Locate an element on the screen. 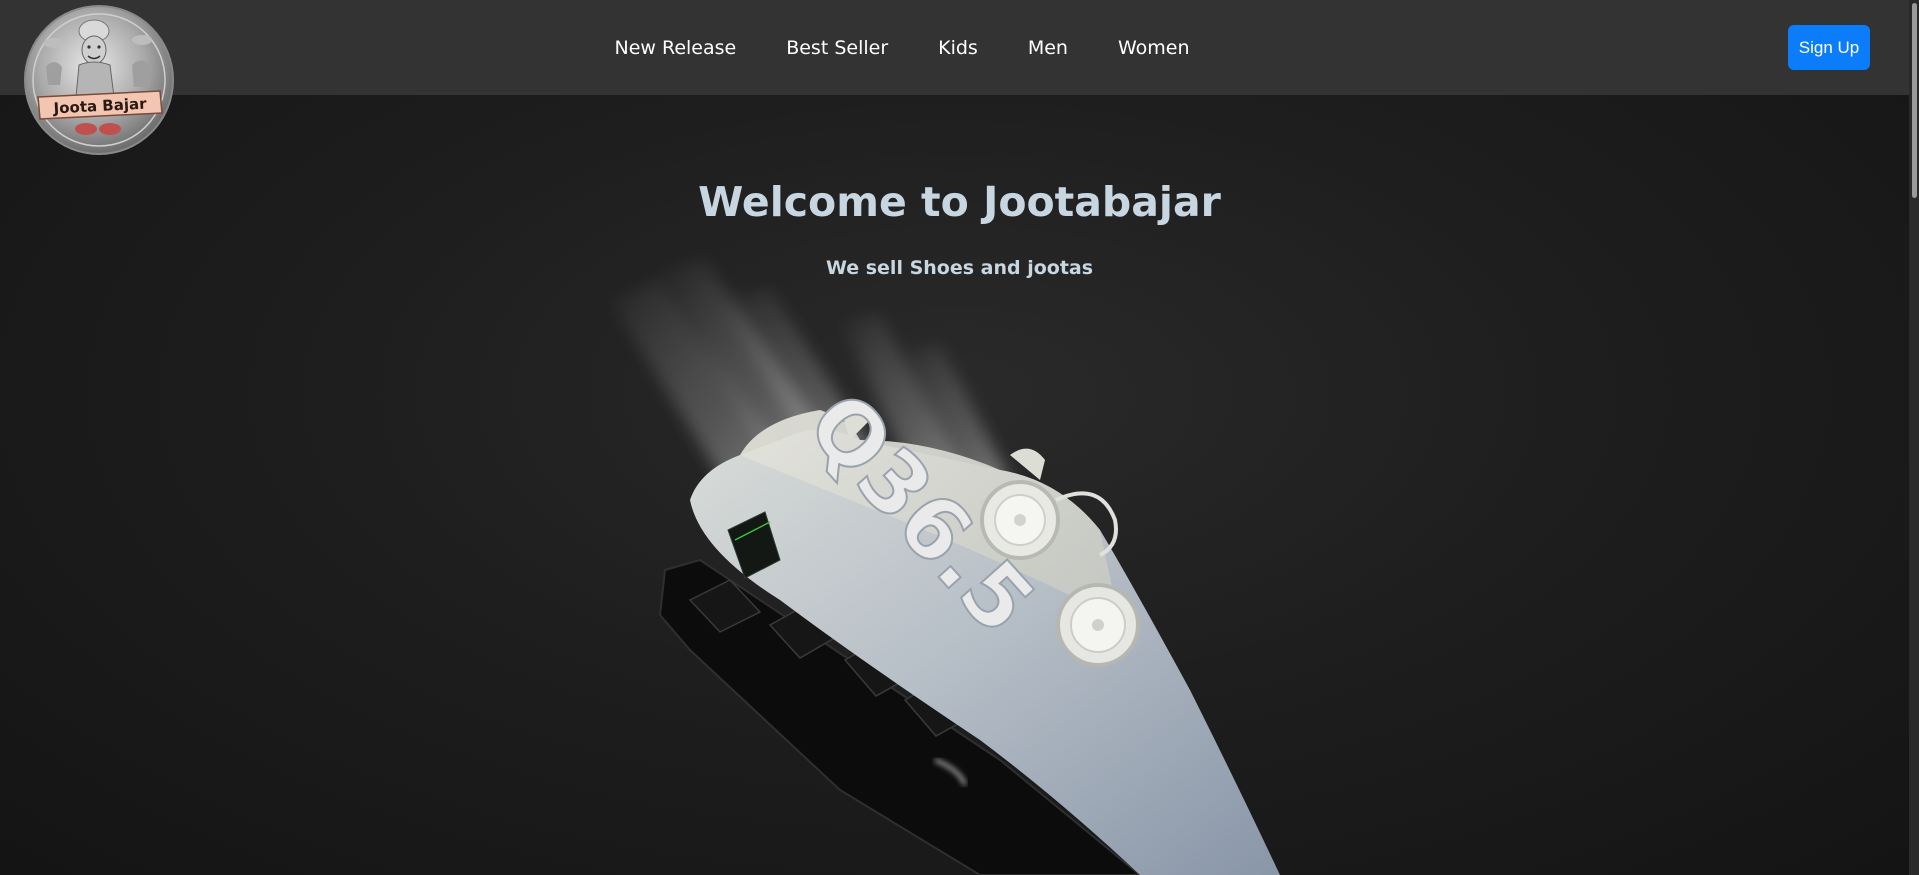 Image resolution: width=1919 pixels, height=875 pixels. hero-subtitle: We sell Shoes and jootas is located at coordinates (959, 268).